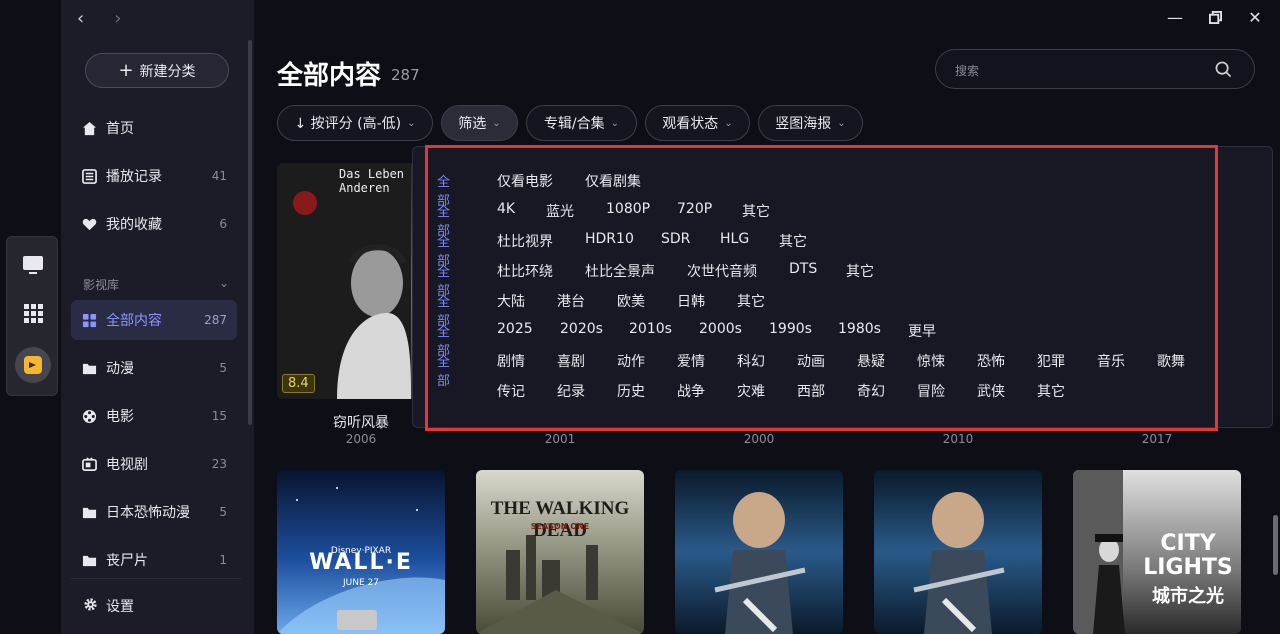 The image size is (1280, 634). What do you see at coordinates (790, 329) in the screenshot?
I see `filter-option: 1990s` at bounding box center [790, 329].